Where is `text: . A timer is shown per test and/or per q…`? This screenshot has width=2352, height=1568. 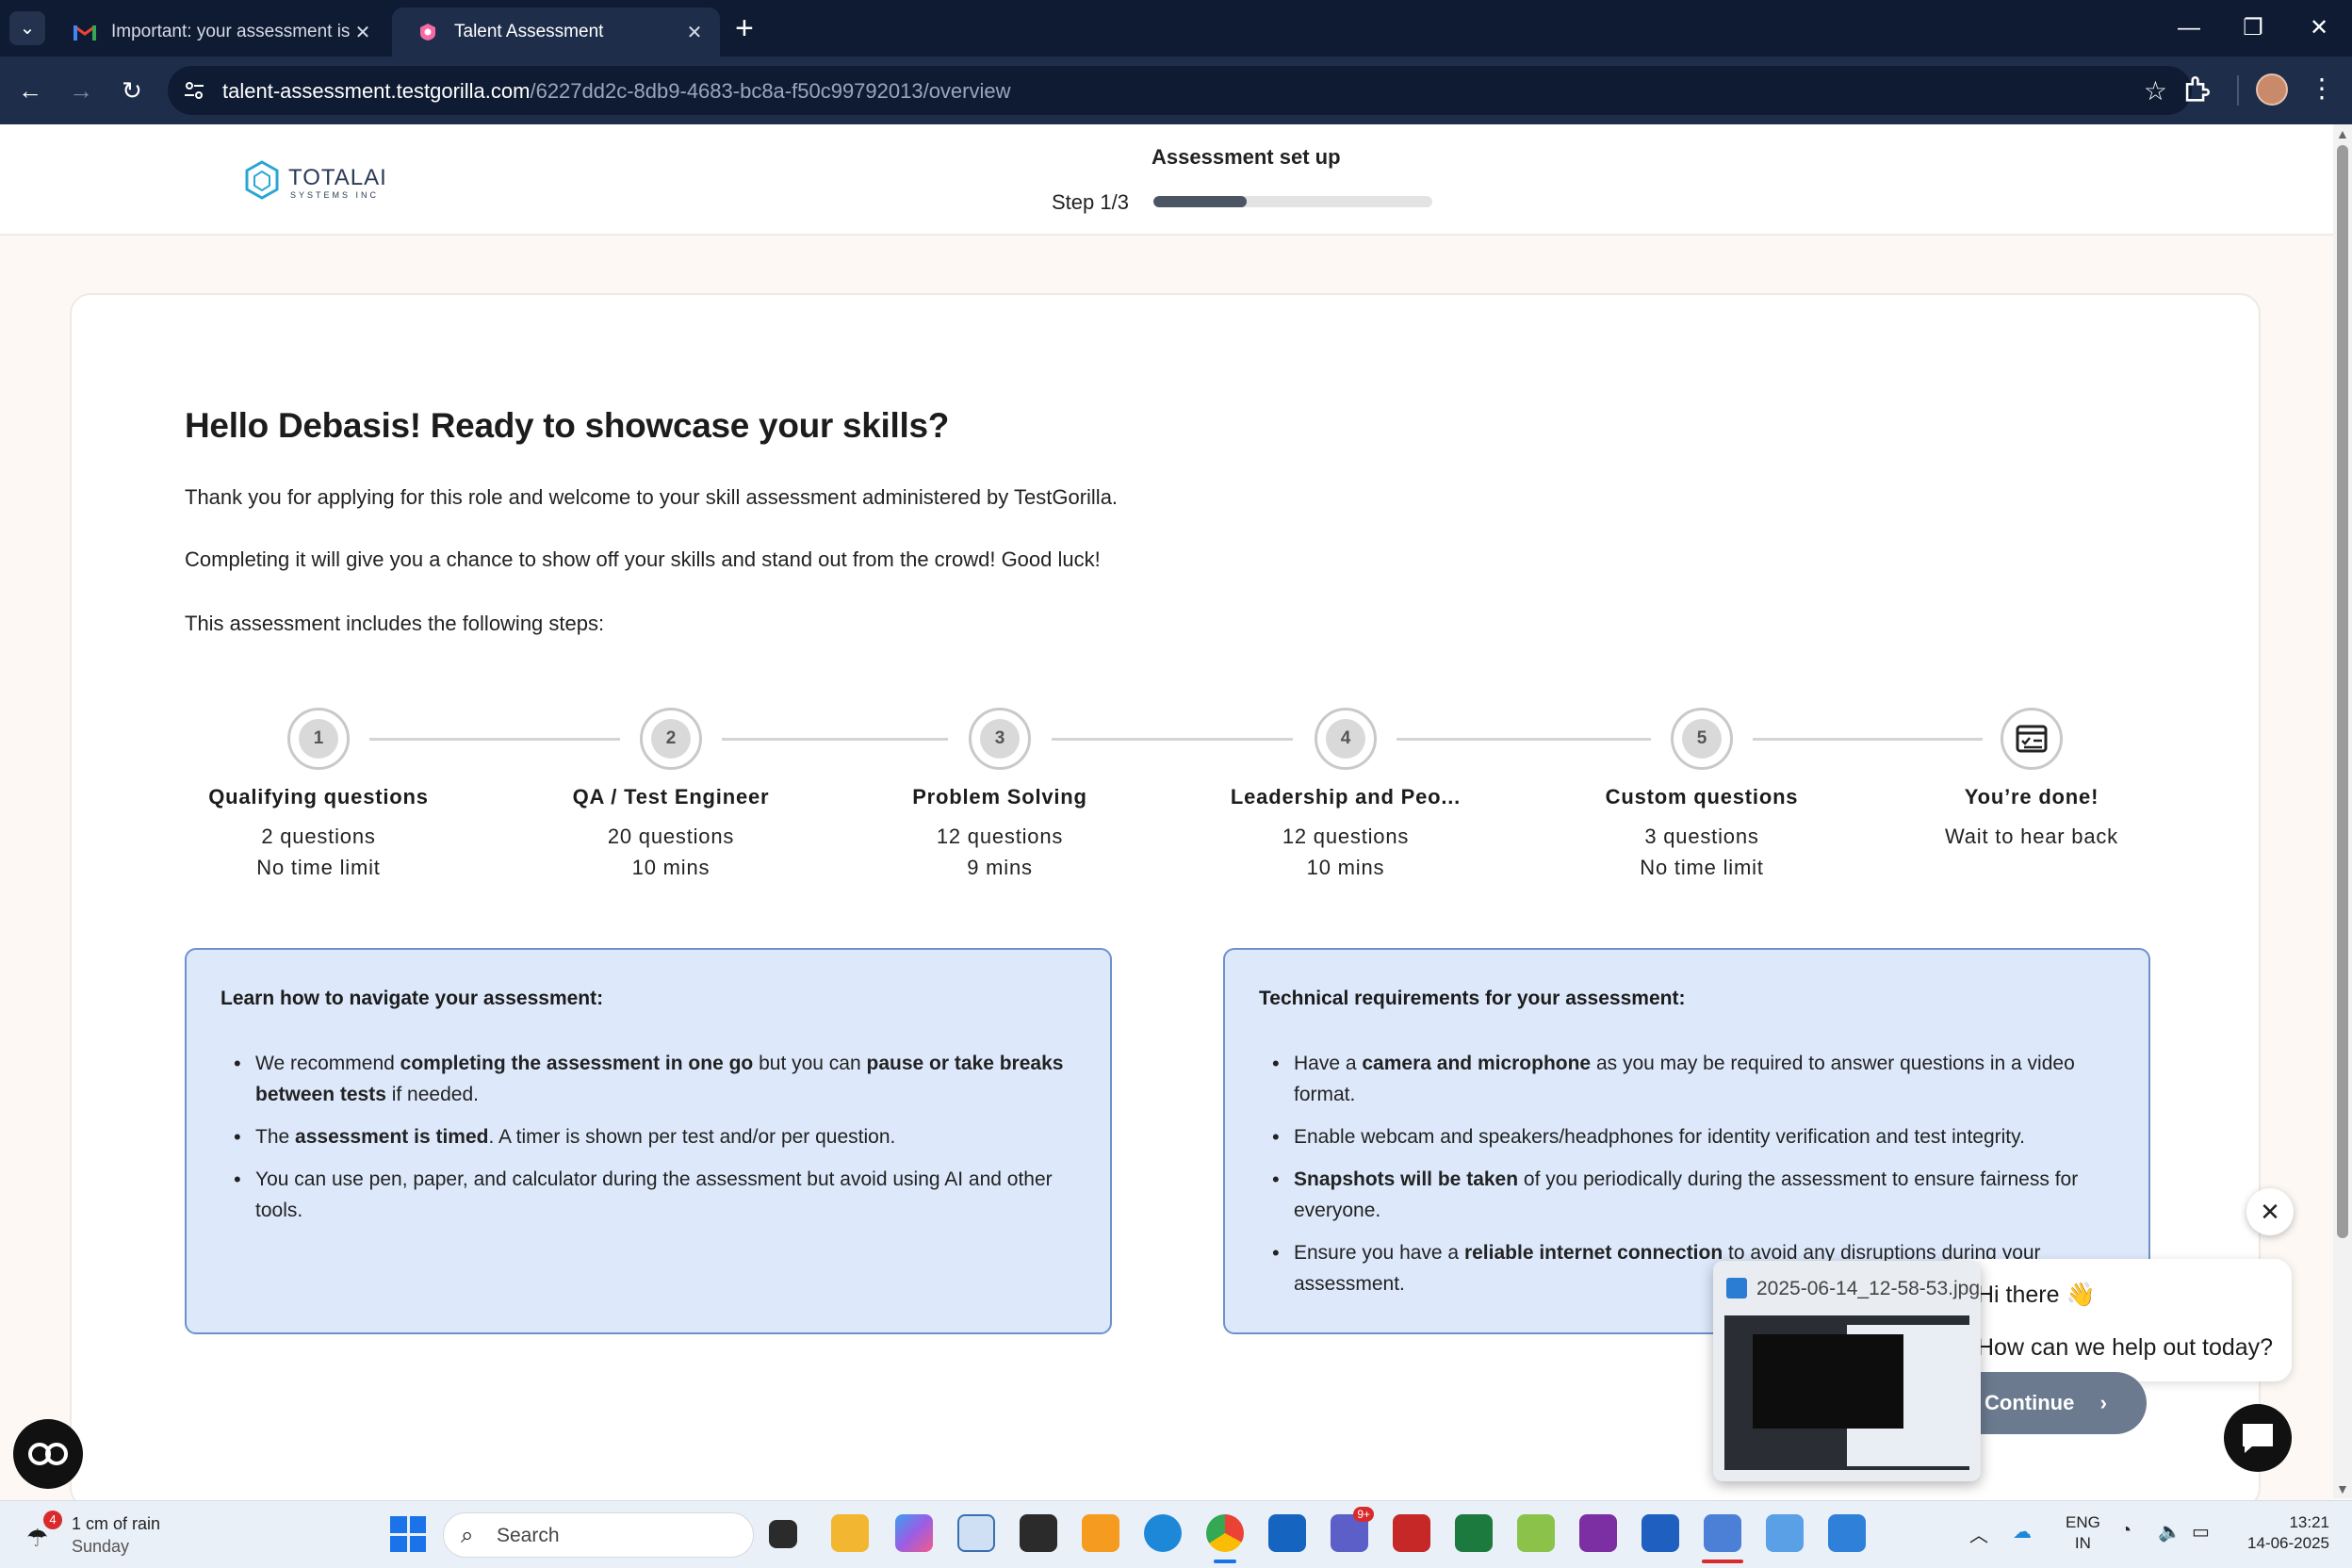
text: . A timer is shown per test and/or per q… is located at coordinates (692, 1137).